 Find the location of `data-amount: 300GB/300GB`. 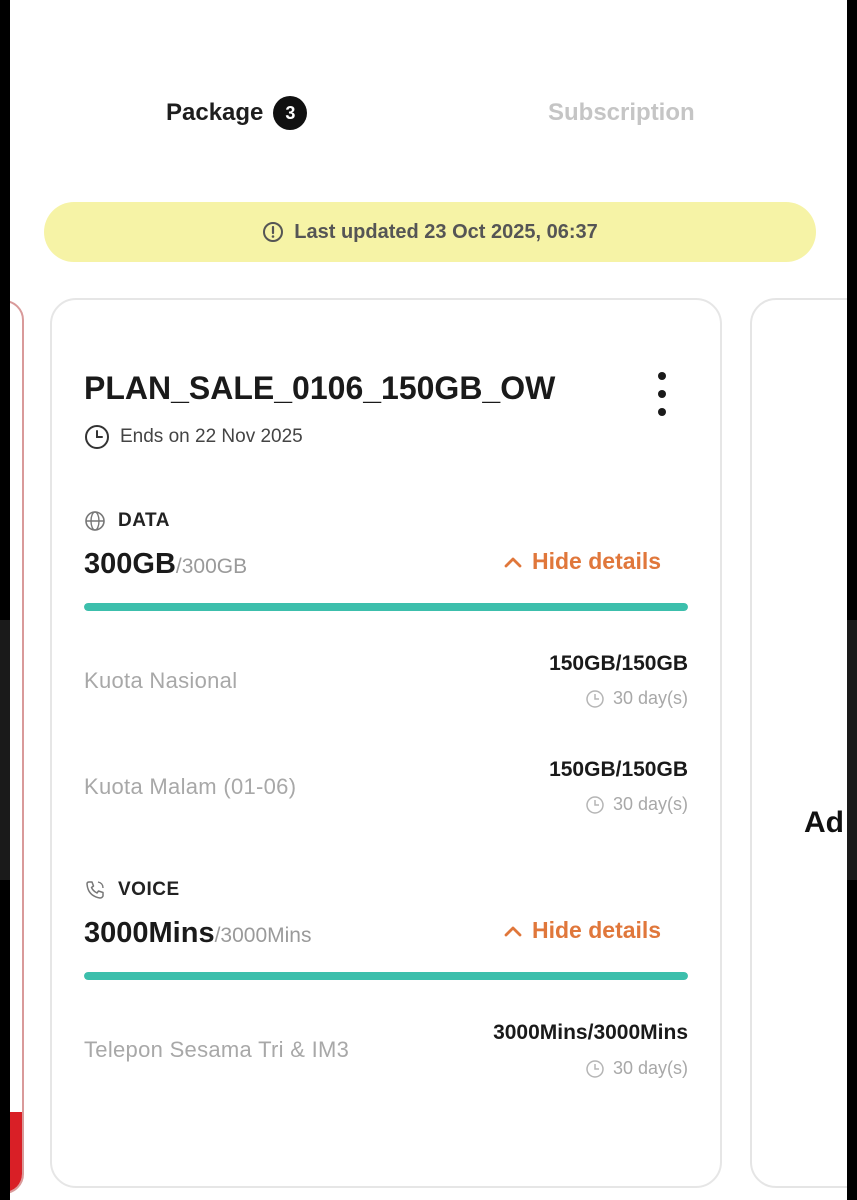

data-amount: 300GB/300GB is located at coordinates (165, 564).